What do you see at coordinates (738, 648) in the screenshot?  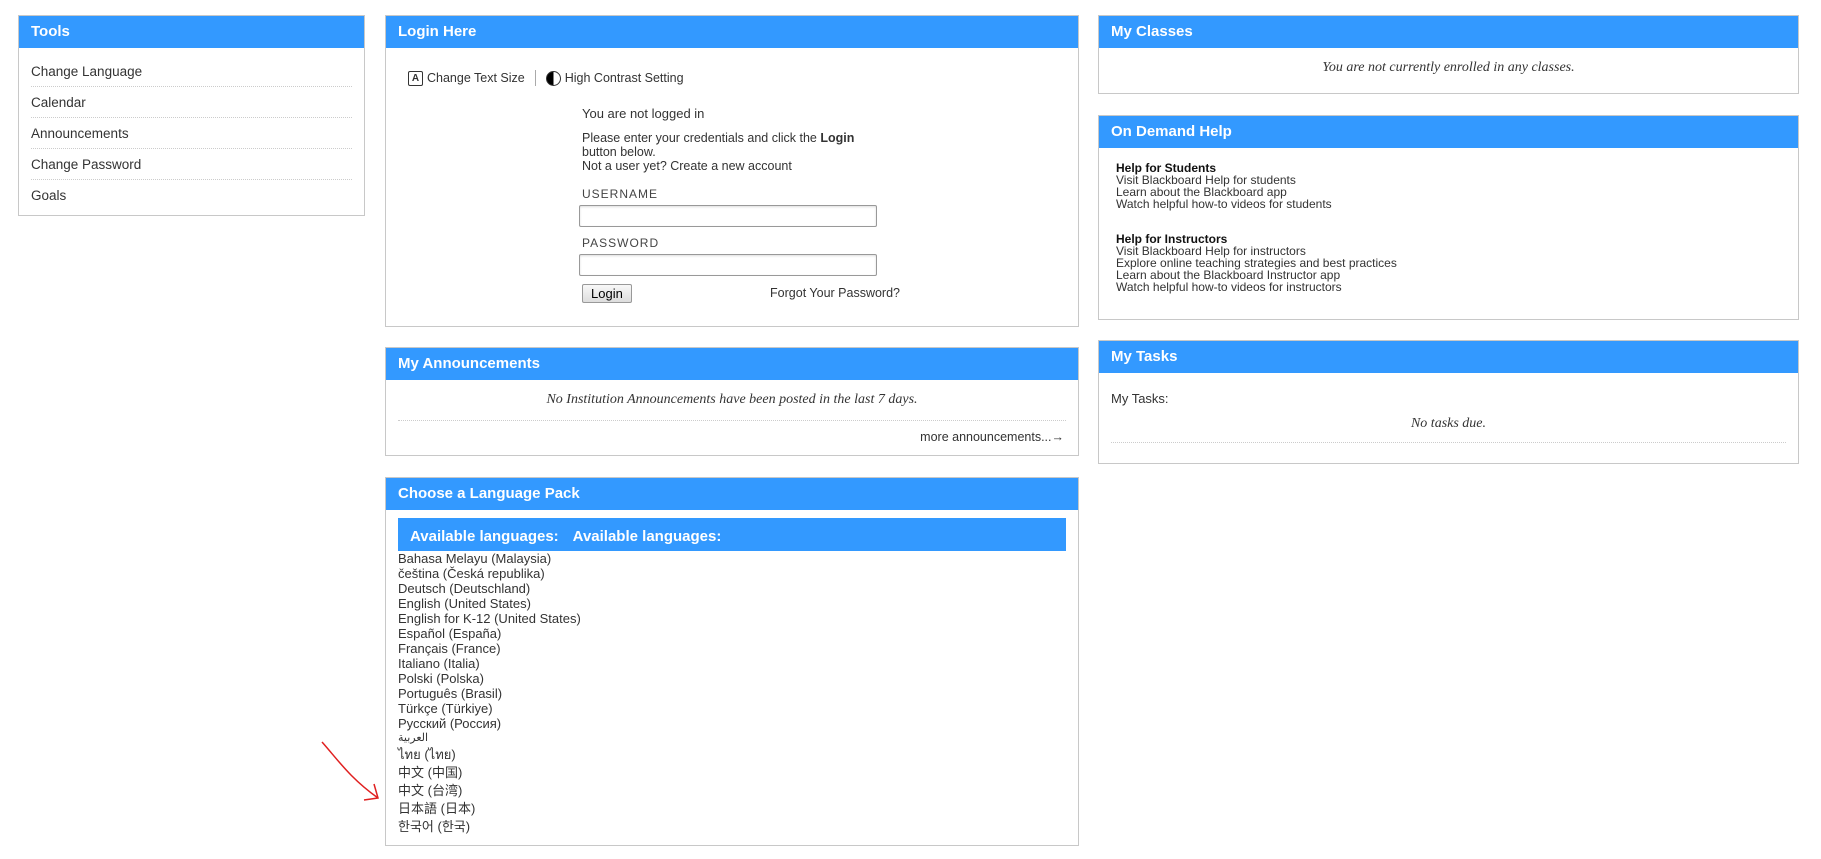 I see `language-item: Français (France)` at bounding box center [738, 648].